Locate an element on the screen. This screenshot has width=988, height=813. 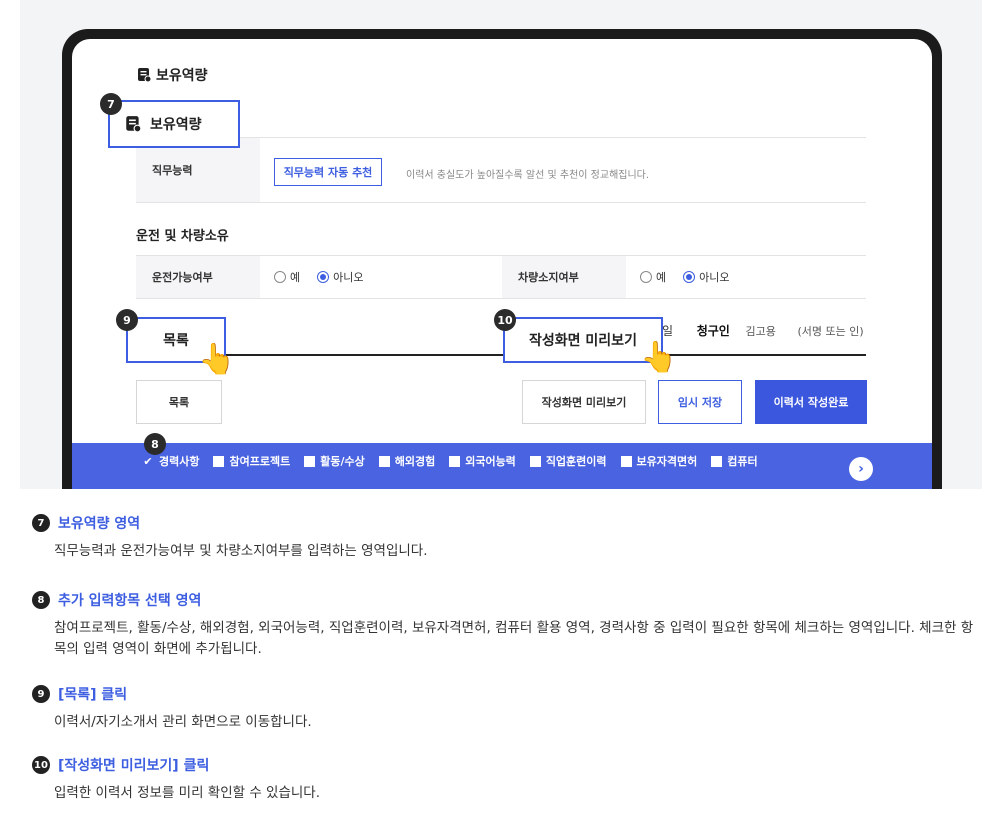
vehicle-yes-label: 예 is located at coordinates (661, 277).